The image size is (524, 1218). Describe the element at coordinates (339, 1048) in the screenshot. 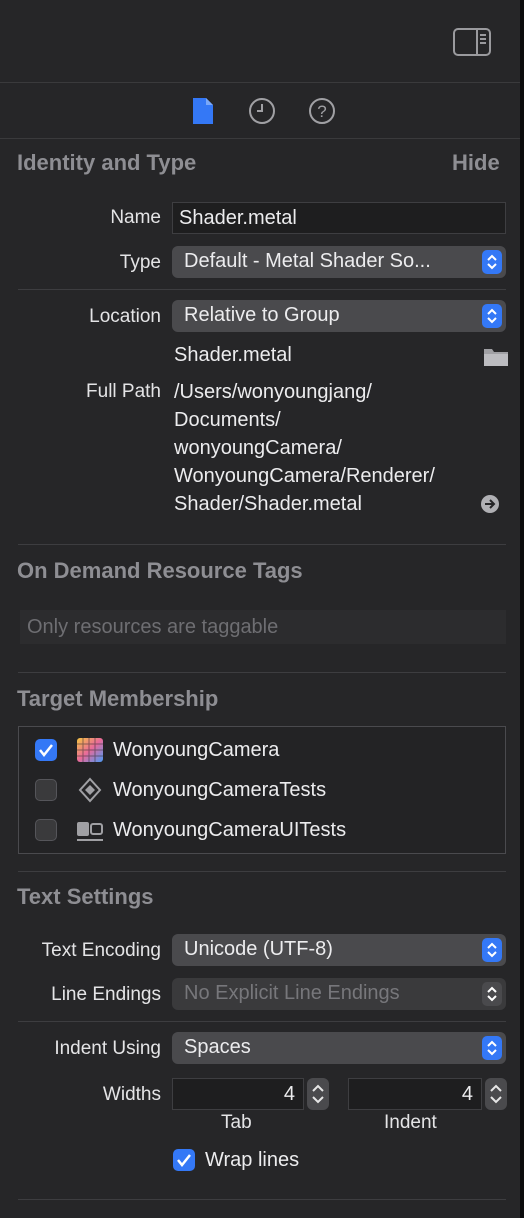

I see `indent-using-popup: Spaces` at that location.